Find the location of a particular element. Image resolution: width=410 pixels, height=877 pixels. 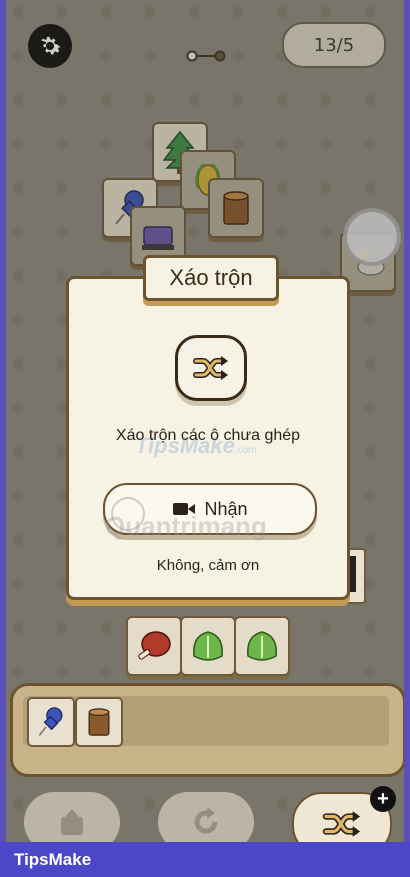

rotate-button is located at coordinates (206, 817).